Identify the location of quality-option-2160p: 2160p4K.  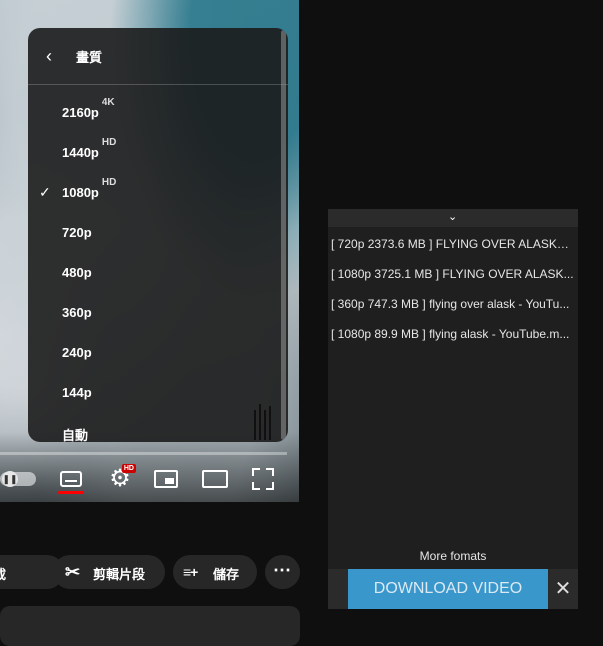
(153, 112).